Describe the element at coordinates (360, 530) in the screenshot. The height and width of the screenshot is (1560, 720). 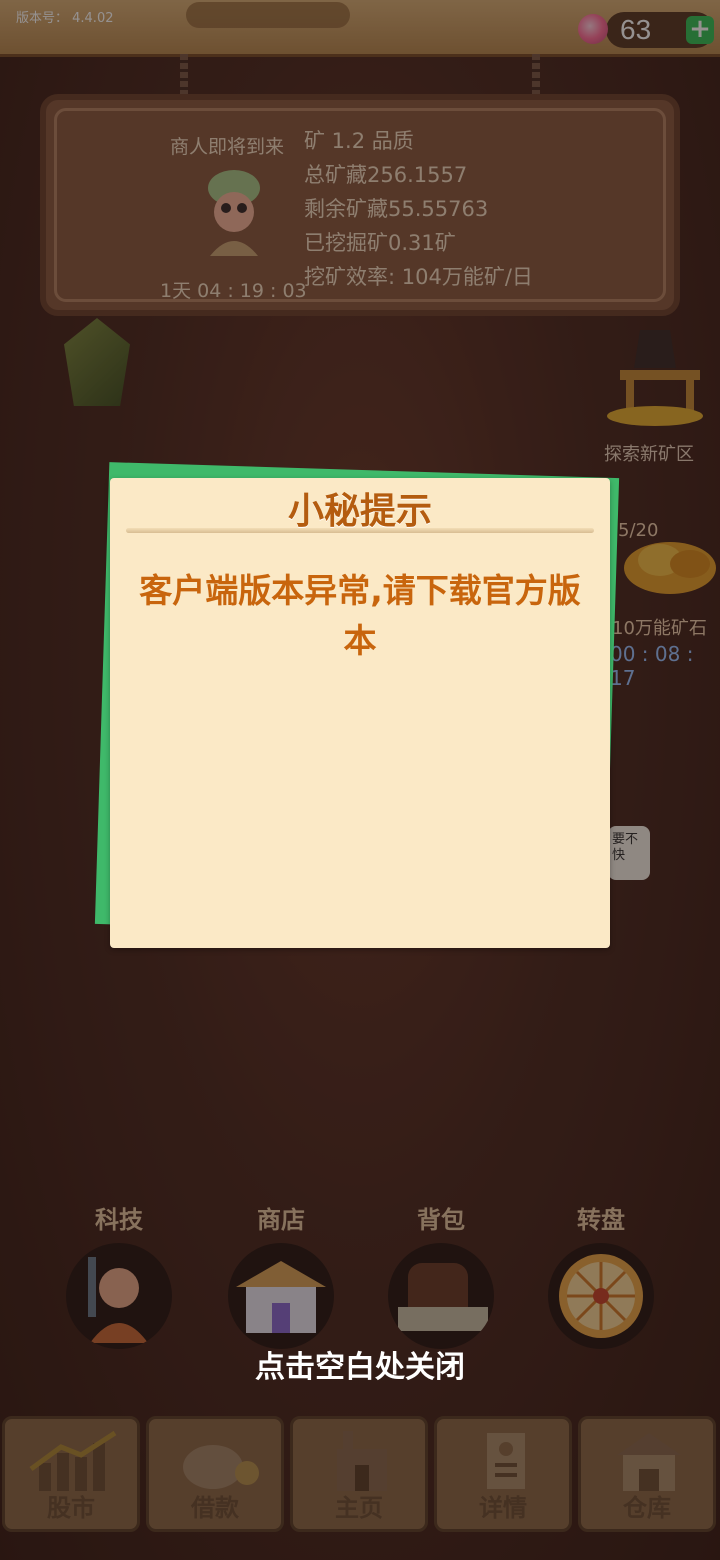
I see `modal-divider` at that location.